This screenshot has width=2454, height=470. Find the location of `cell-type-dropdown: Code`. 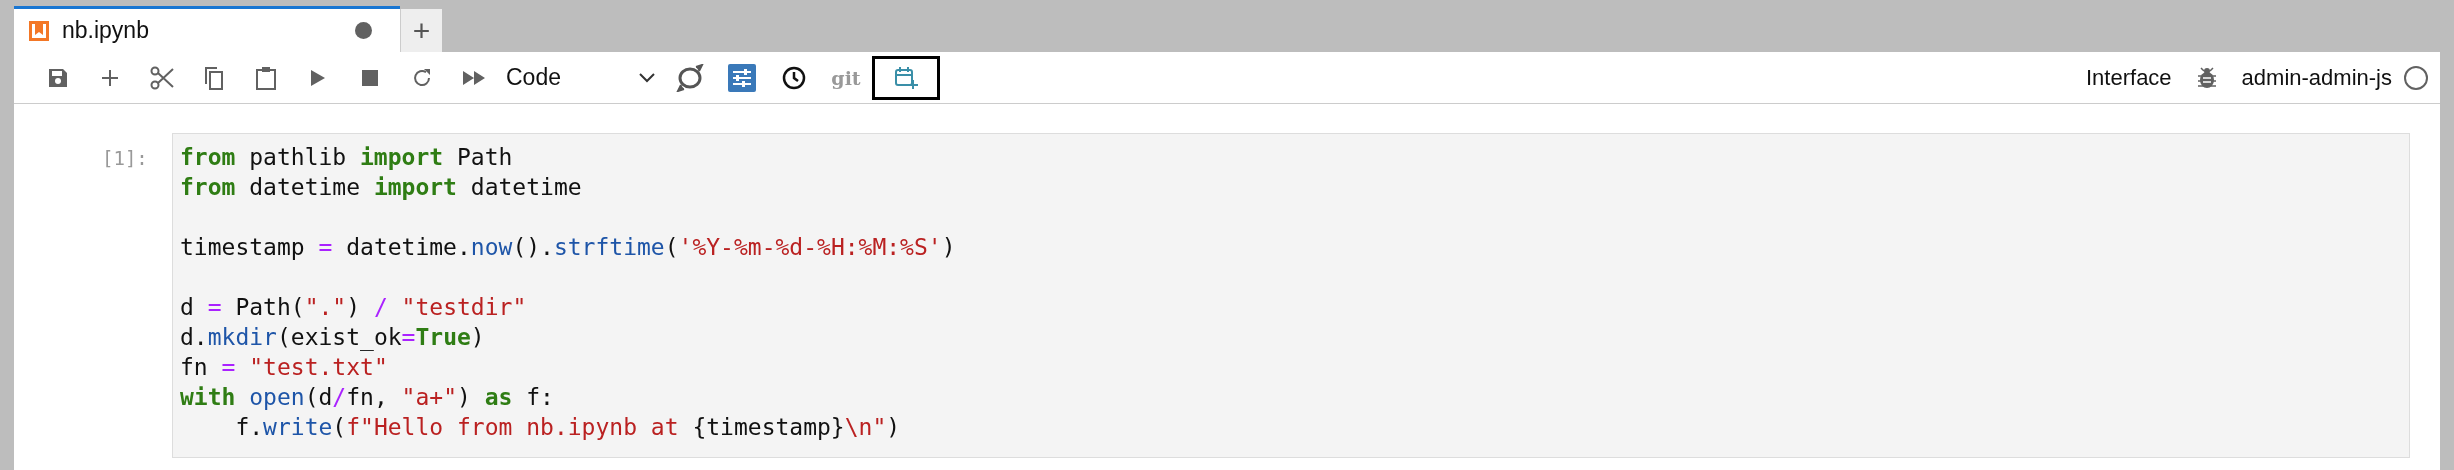

cell-type-dropdown: Code is located at coordinates (582, 77).